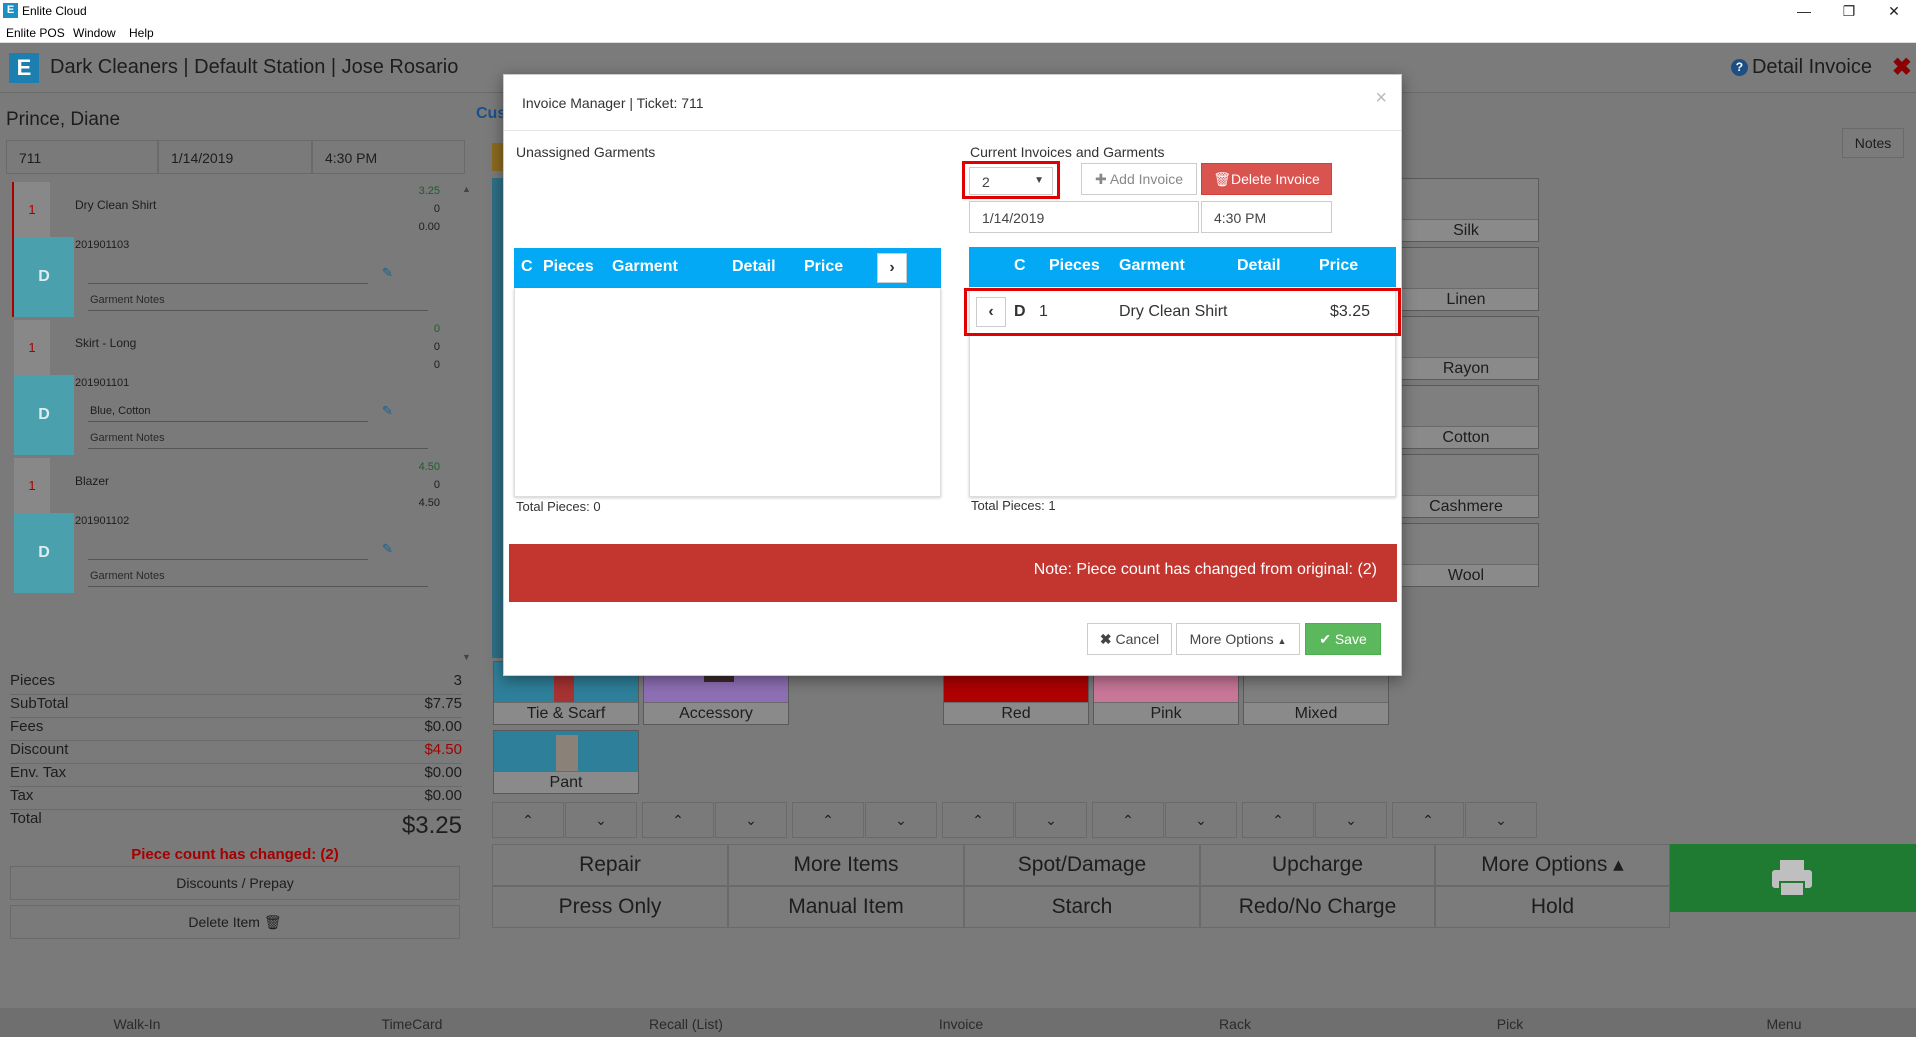 This screenshot has width=1916, height=1037. I want to click on print-button, so click(1793, 878).